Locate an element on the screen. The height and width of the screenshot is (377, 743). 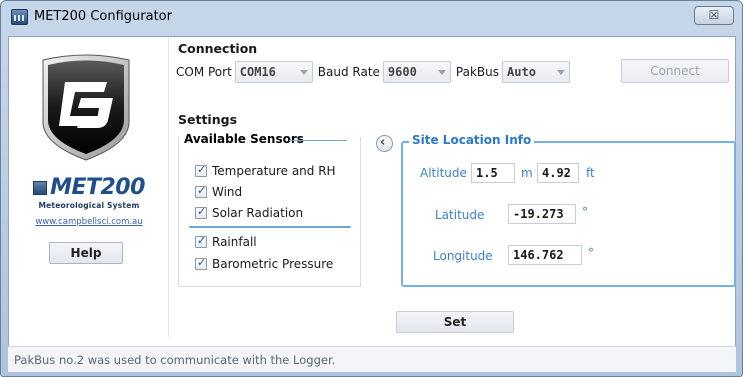
sensor-wind: Wind is located at coordinates (219, 191).